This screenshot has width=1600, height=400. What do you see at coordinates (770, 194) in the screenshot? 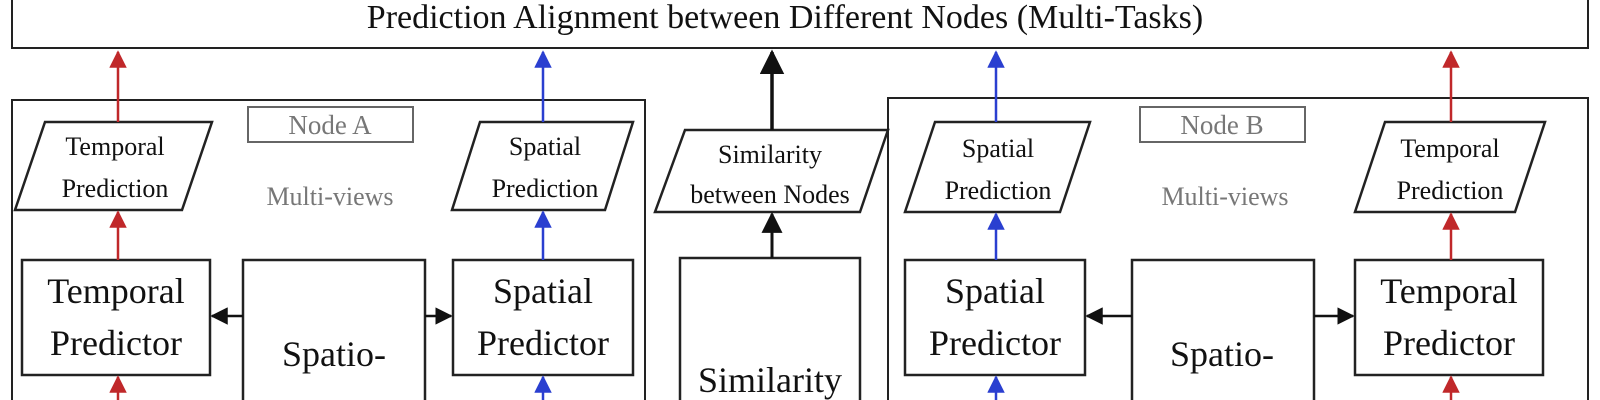
I see `similarity-output-line2: between Nodes` at bounding box center [770, 194].